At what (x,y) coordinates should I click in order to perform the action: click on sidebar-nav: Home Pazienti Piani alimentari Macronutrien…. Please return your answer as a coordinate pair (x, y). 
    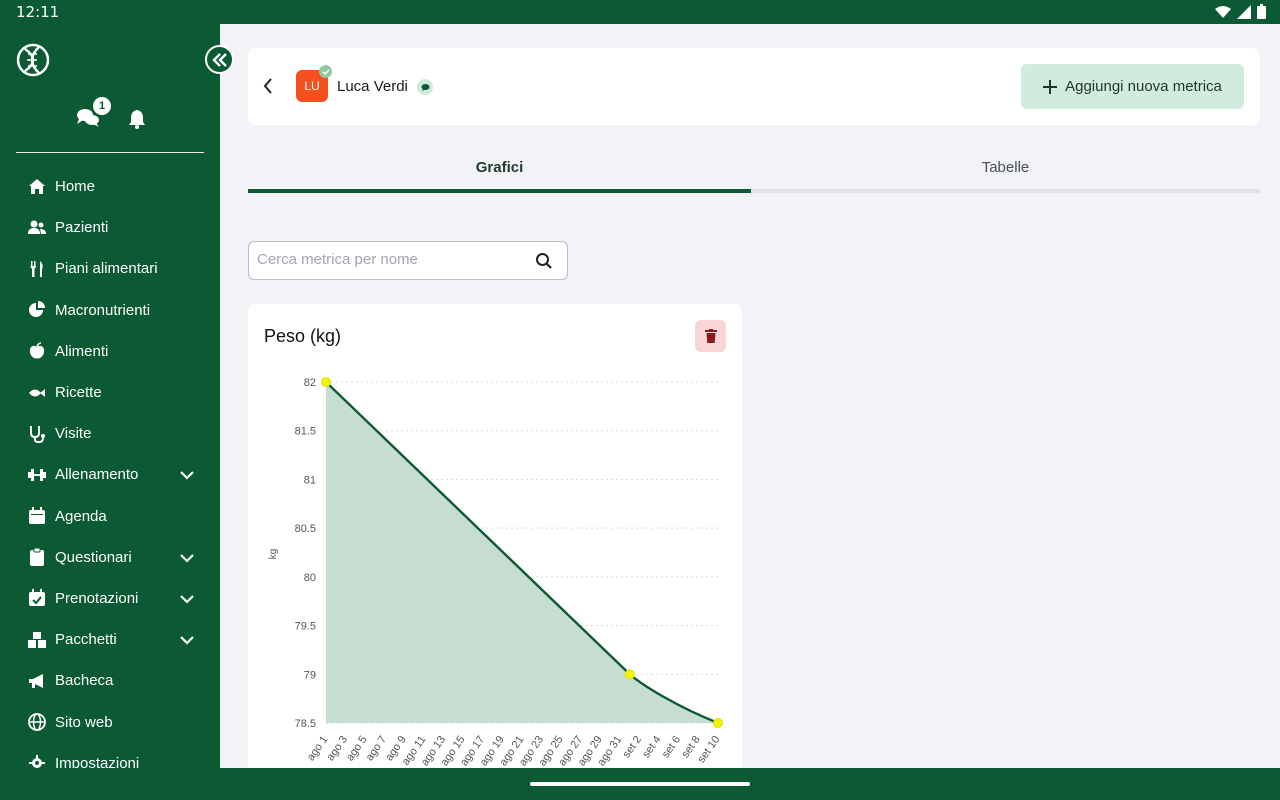
    Looking at the image, I should click on (110, 467).